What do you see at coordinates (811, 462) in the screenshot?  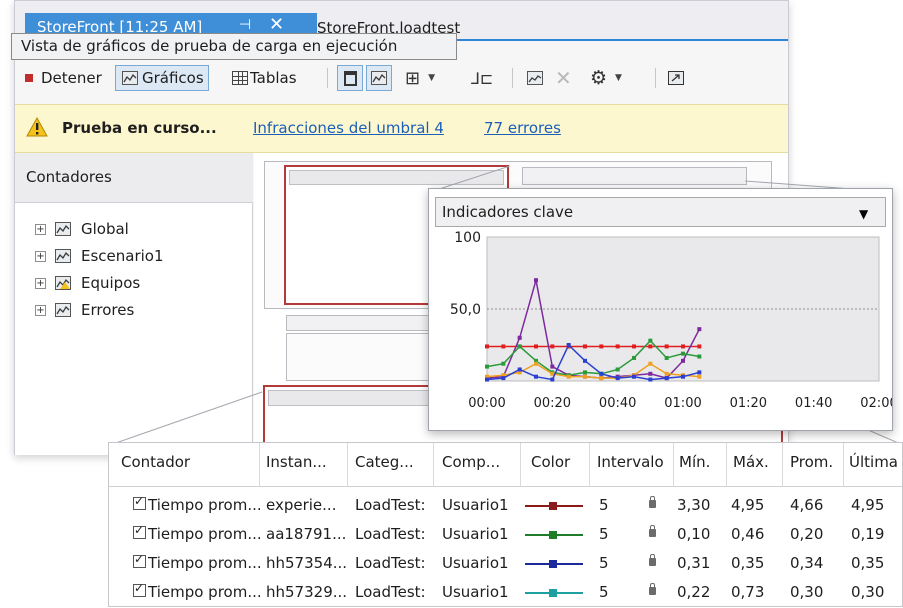 I see `column-header-avg: Prom.` at bounding box center [811, 462].